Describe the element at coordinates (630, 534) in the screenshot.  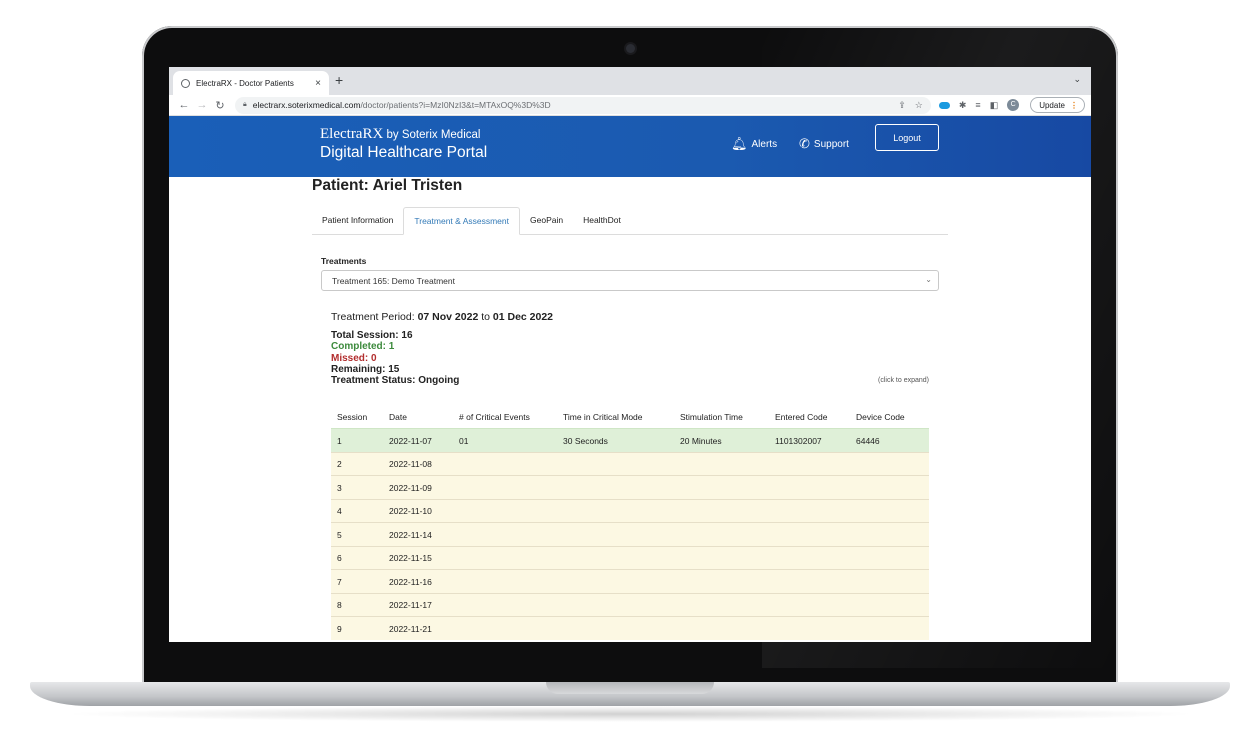
I see `table-row: 5 2022-11-14` at that location.